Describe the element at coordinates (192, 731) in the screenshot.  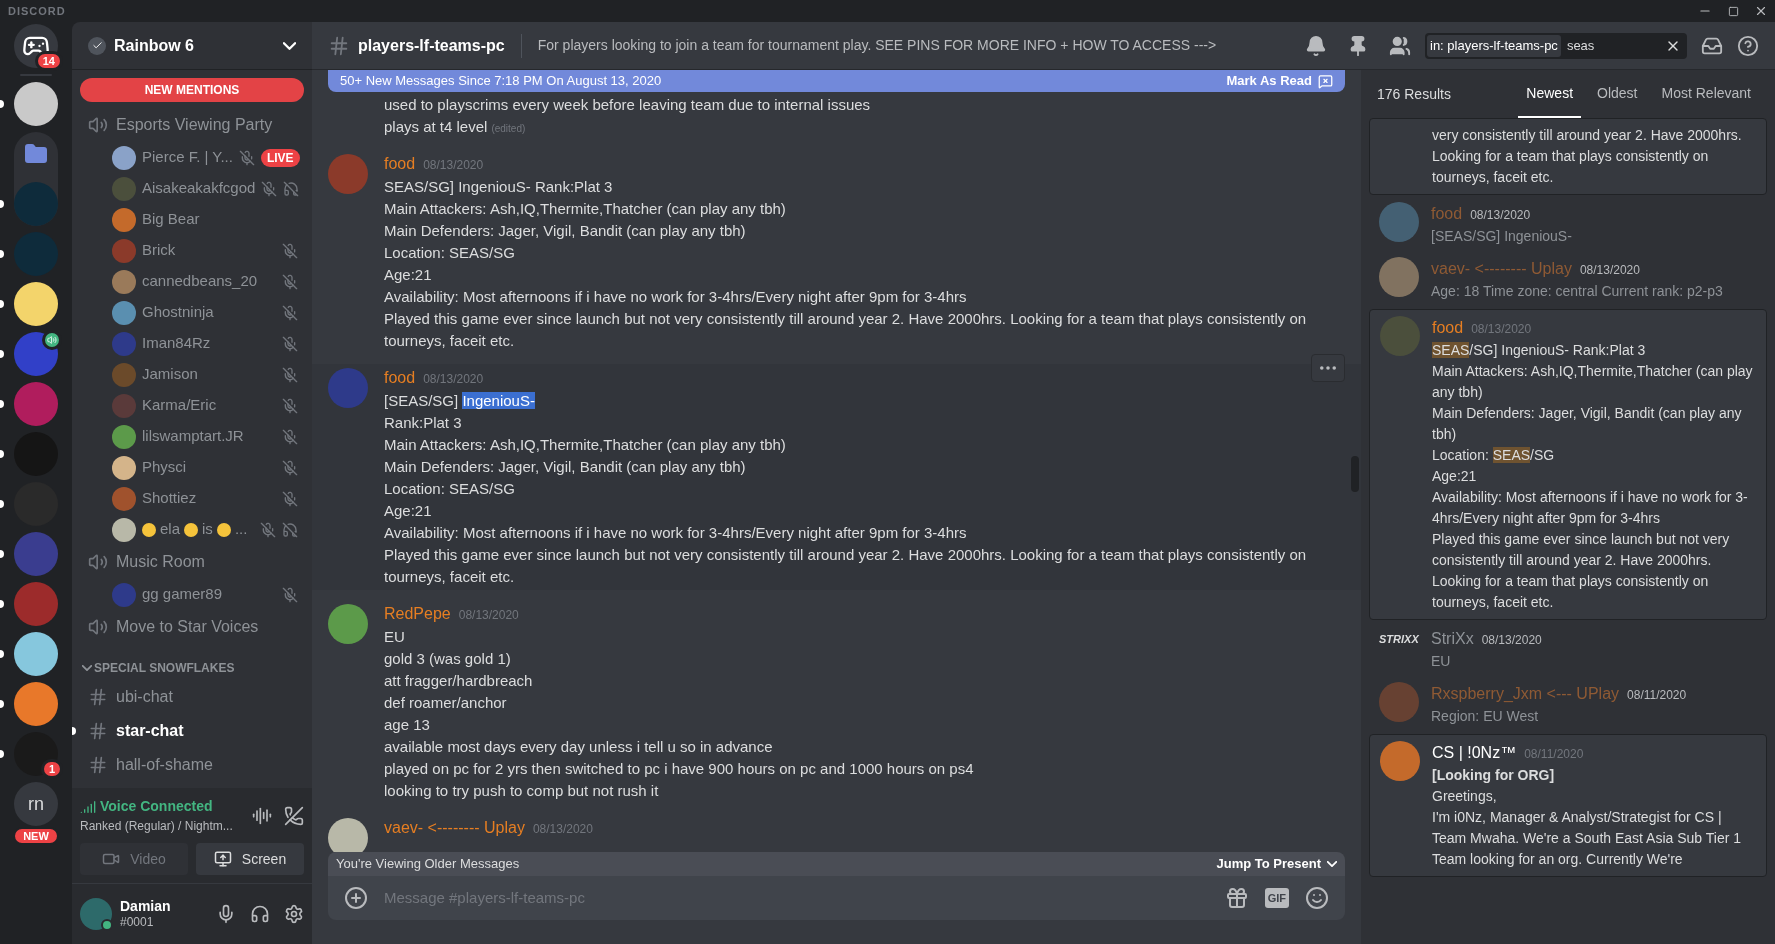
I see `text-channel: star-chat` at that location.